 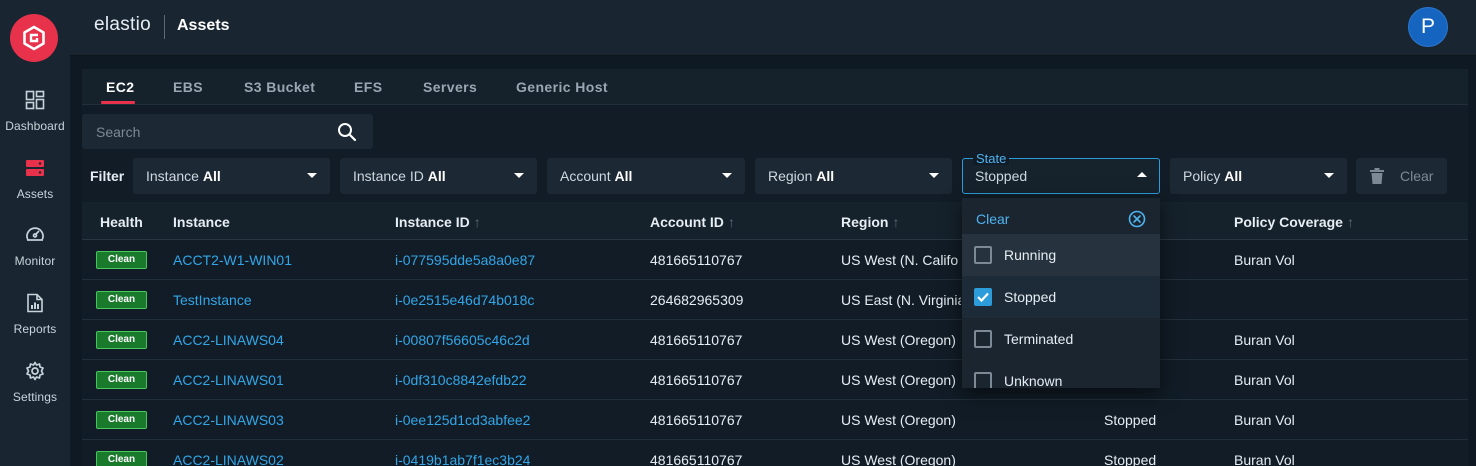 What do you see at coordinates (120, 87) in the screenshot?
I see `tab-ec2: EC2` at bounding box center [120, 87].